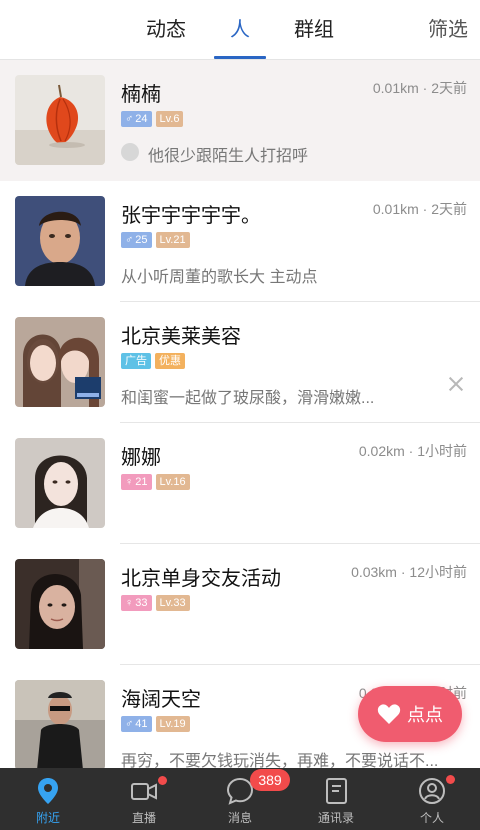  I want to click on nav-contacts: 通讯录, so click(336, 799).